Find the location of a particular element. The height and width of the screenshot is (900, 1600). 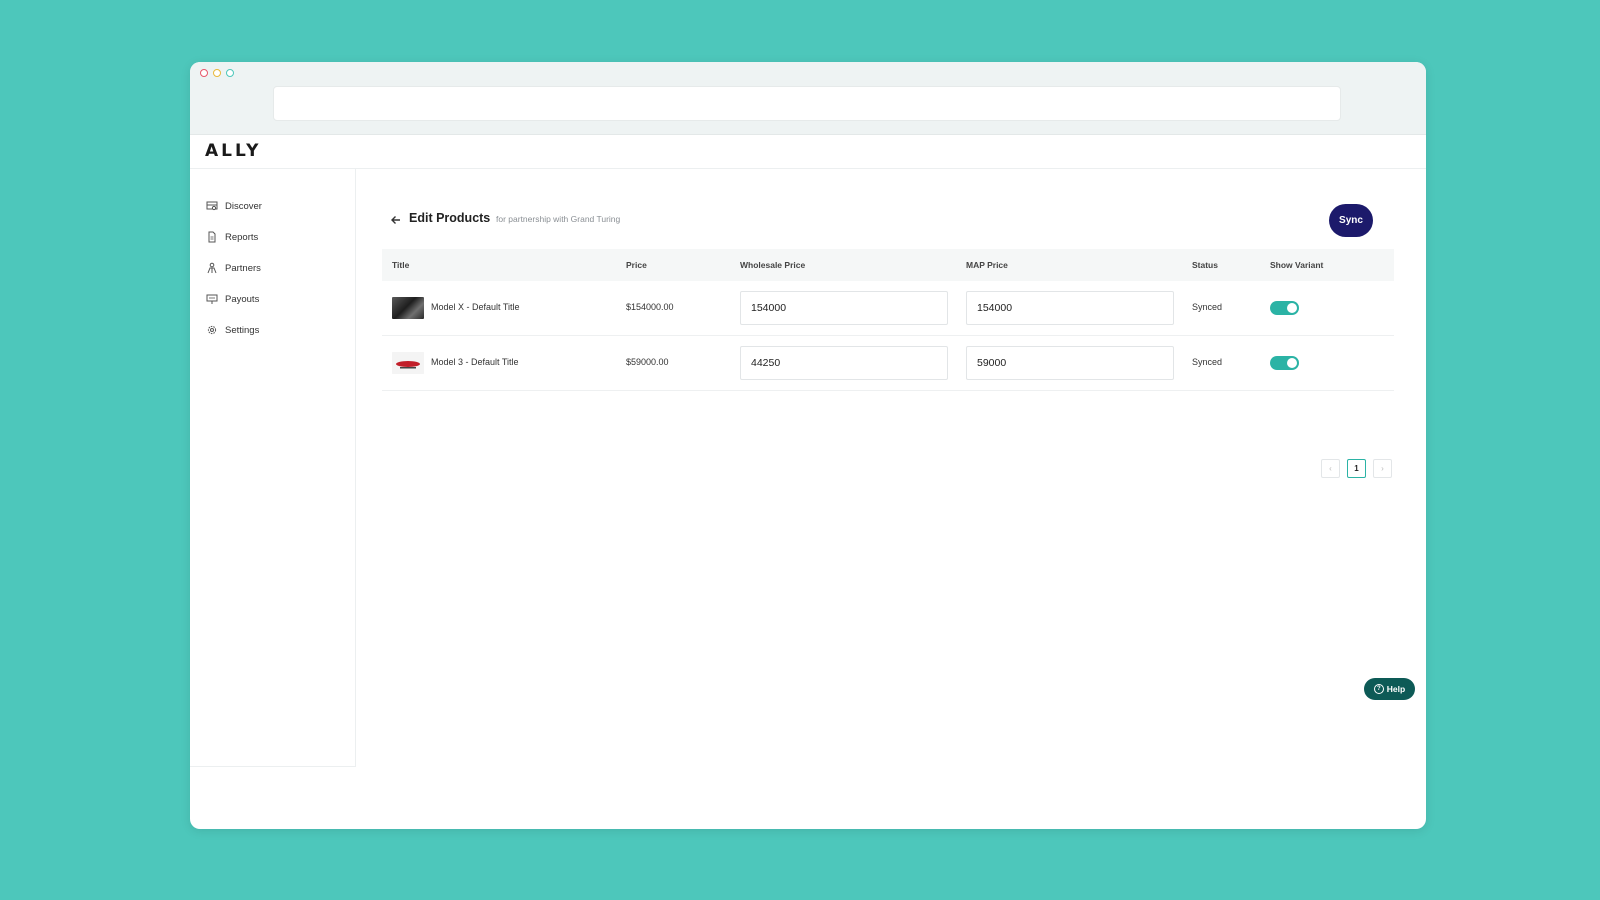

page-title: Edit Products is located at coordinates (450, 218).